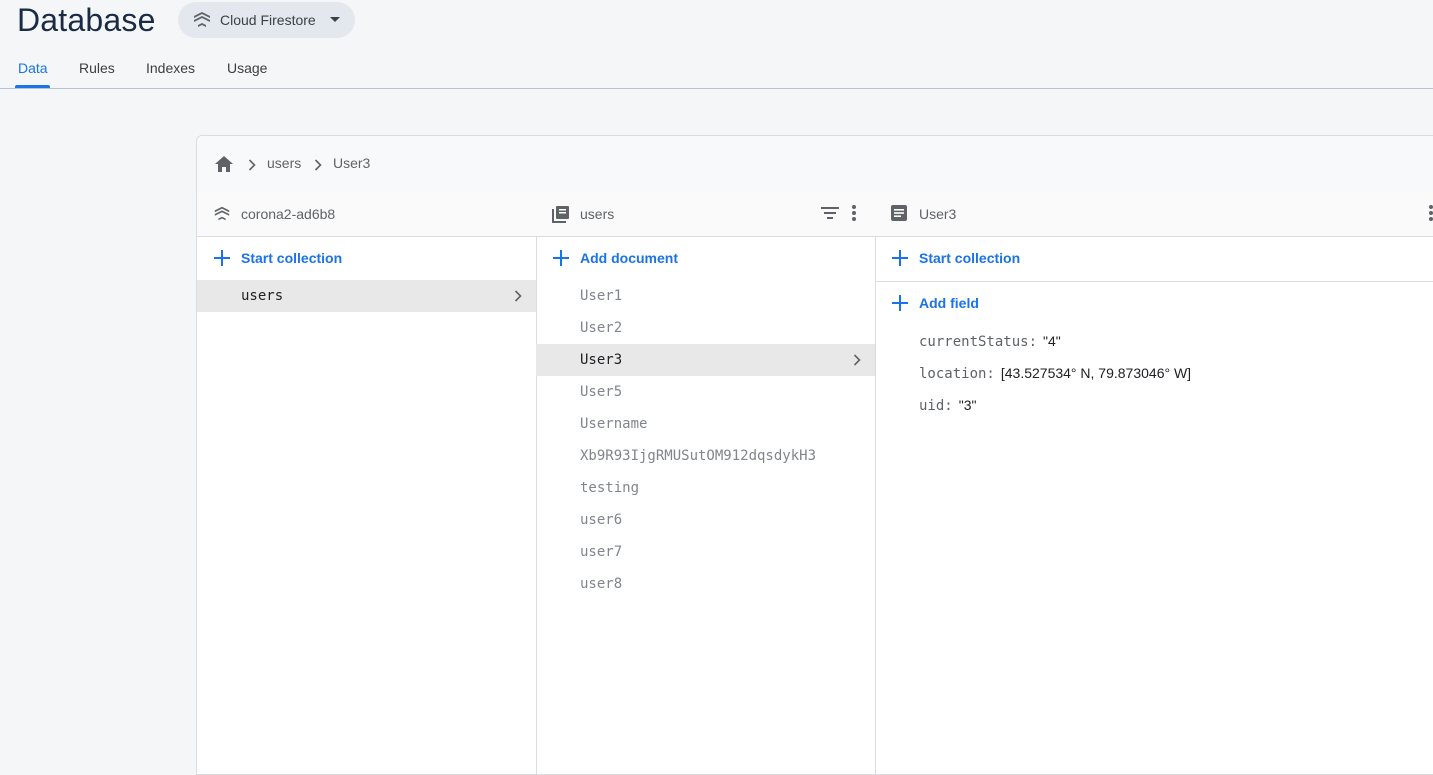  I want to click on list-item-label: User5, so click(601, 392).